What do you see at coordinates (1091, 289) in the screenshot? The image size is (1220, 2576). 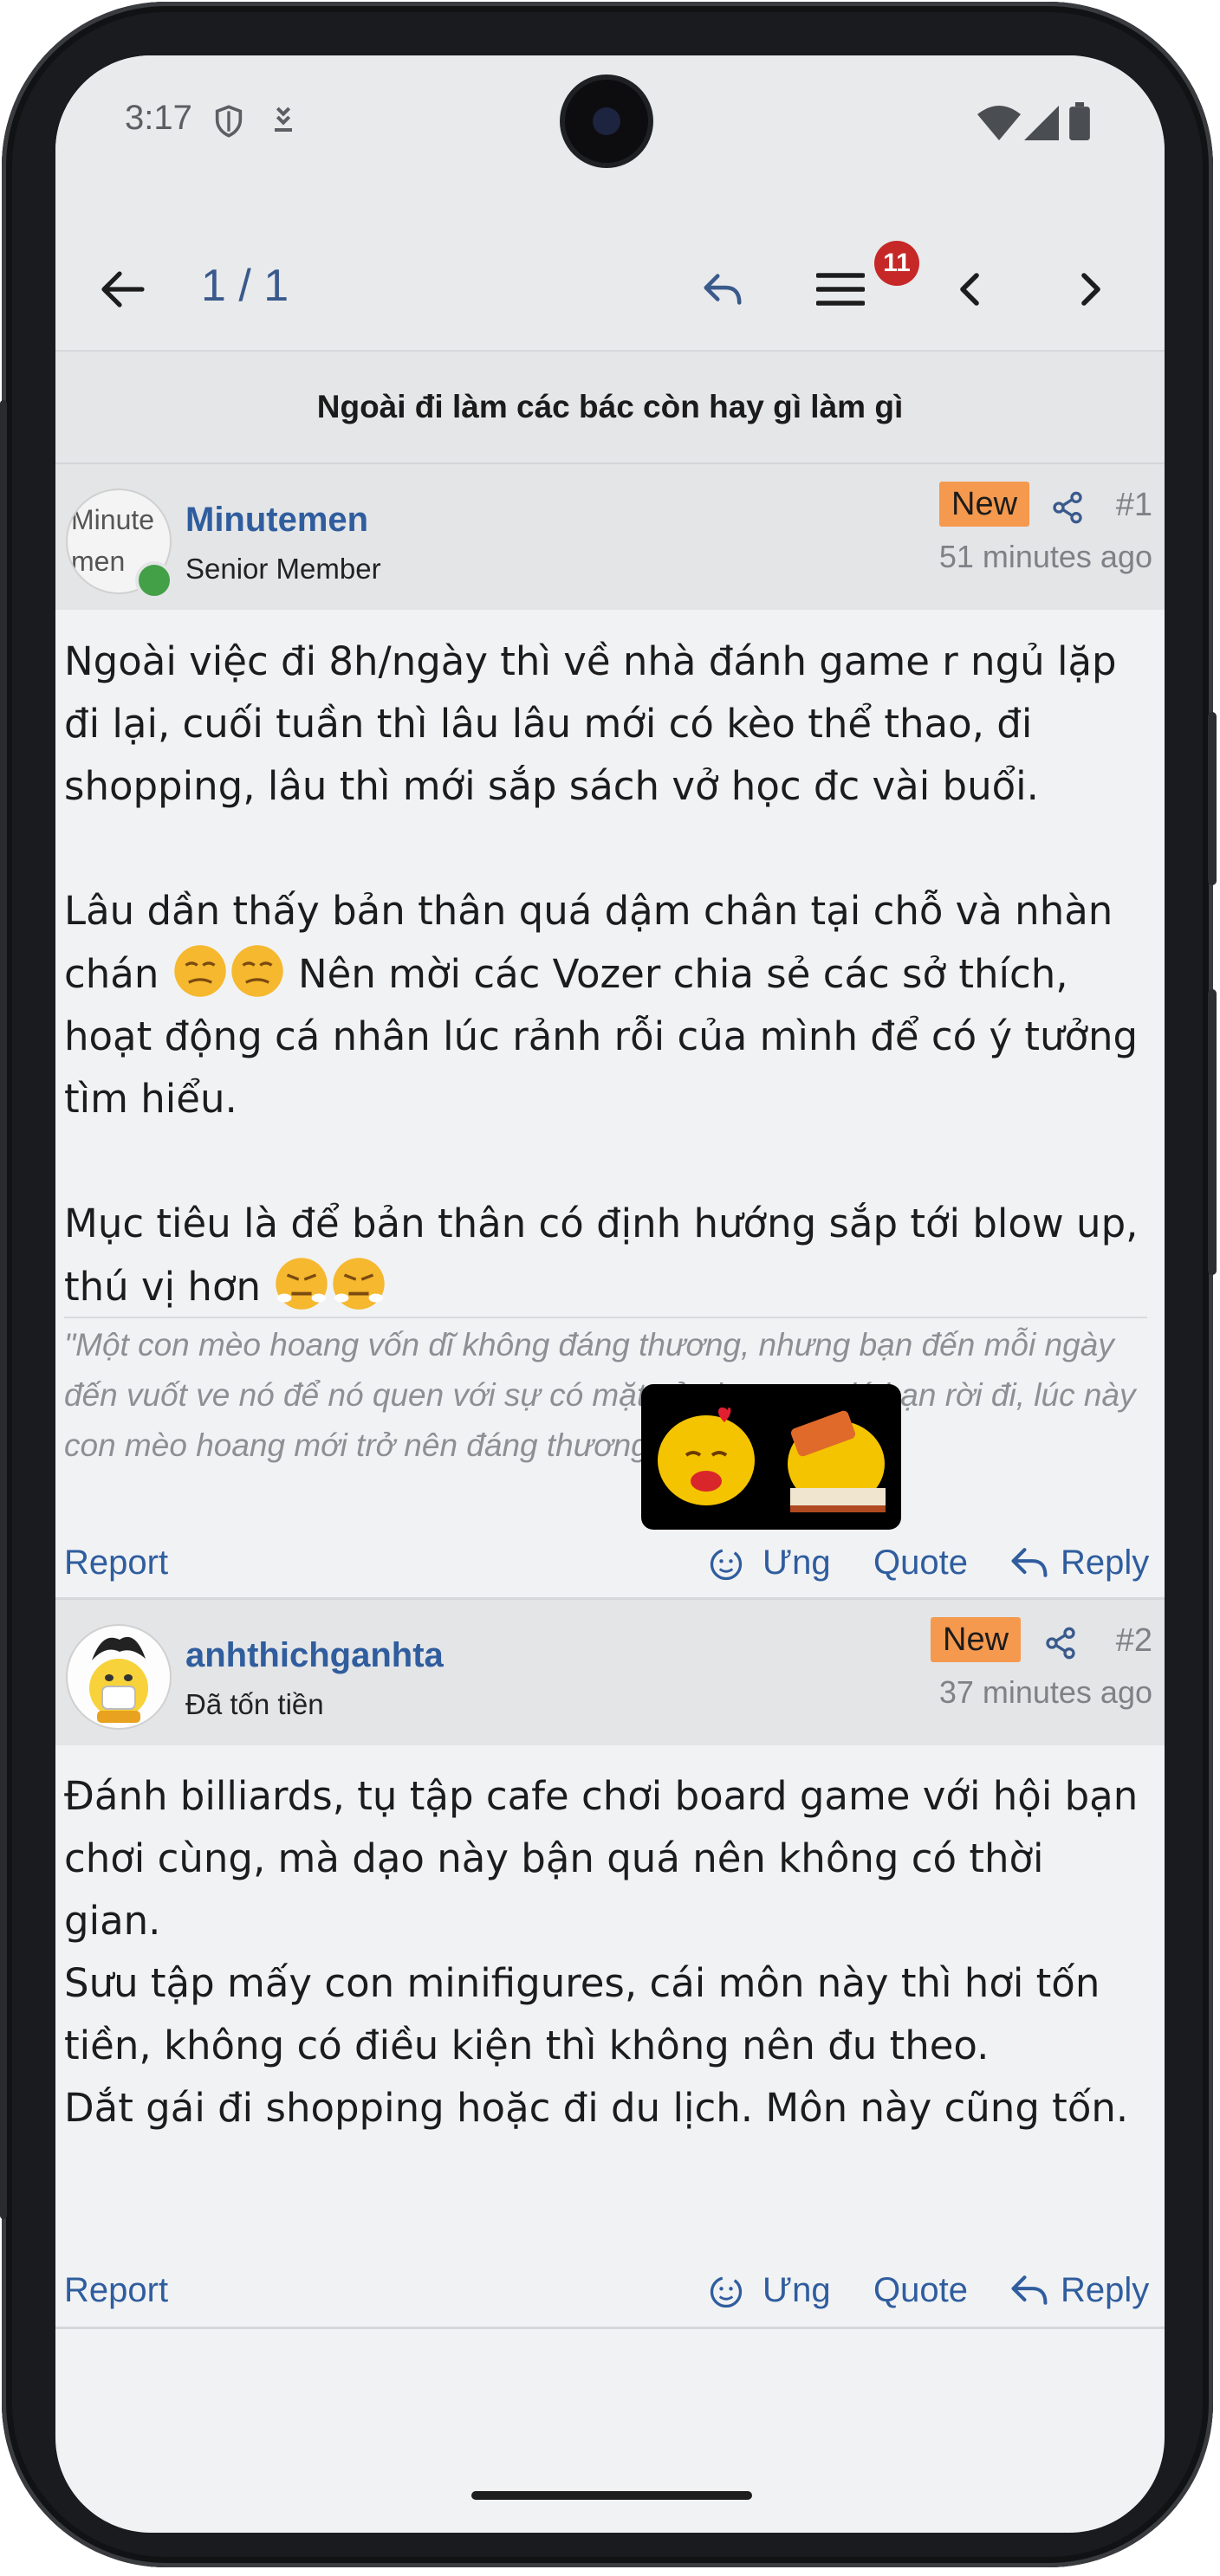 I see `chevron-right-icon` at bounding box center [1091, 289].